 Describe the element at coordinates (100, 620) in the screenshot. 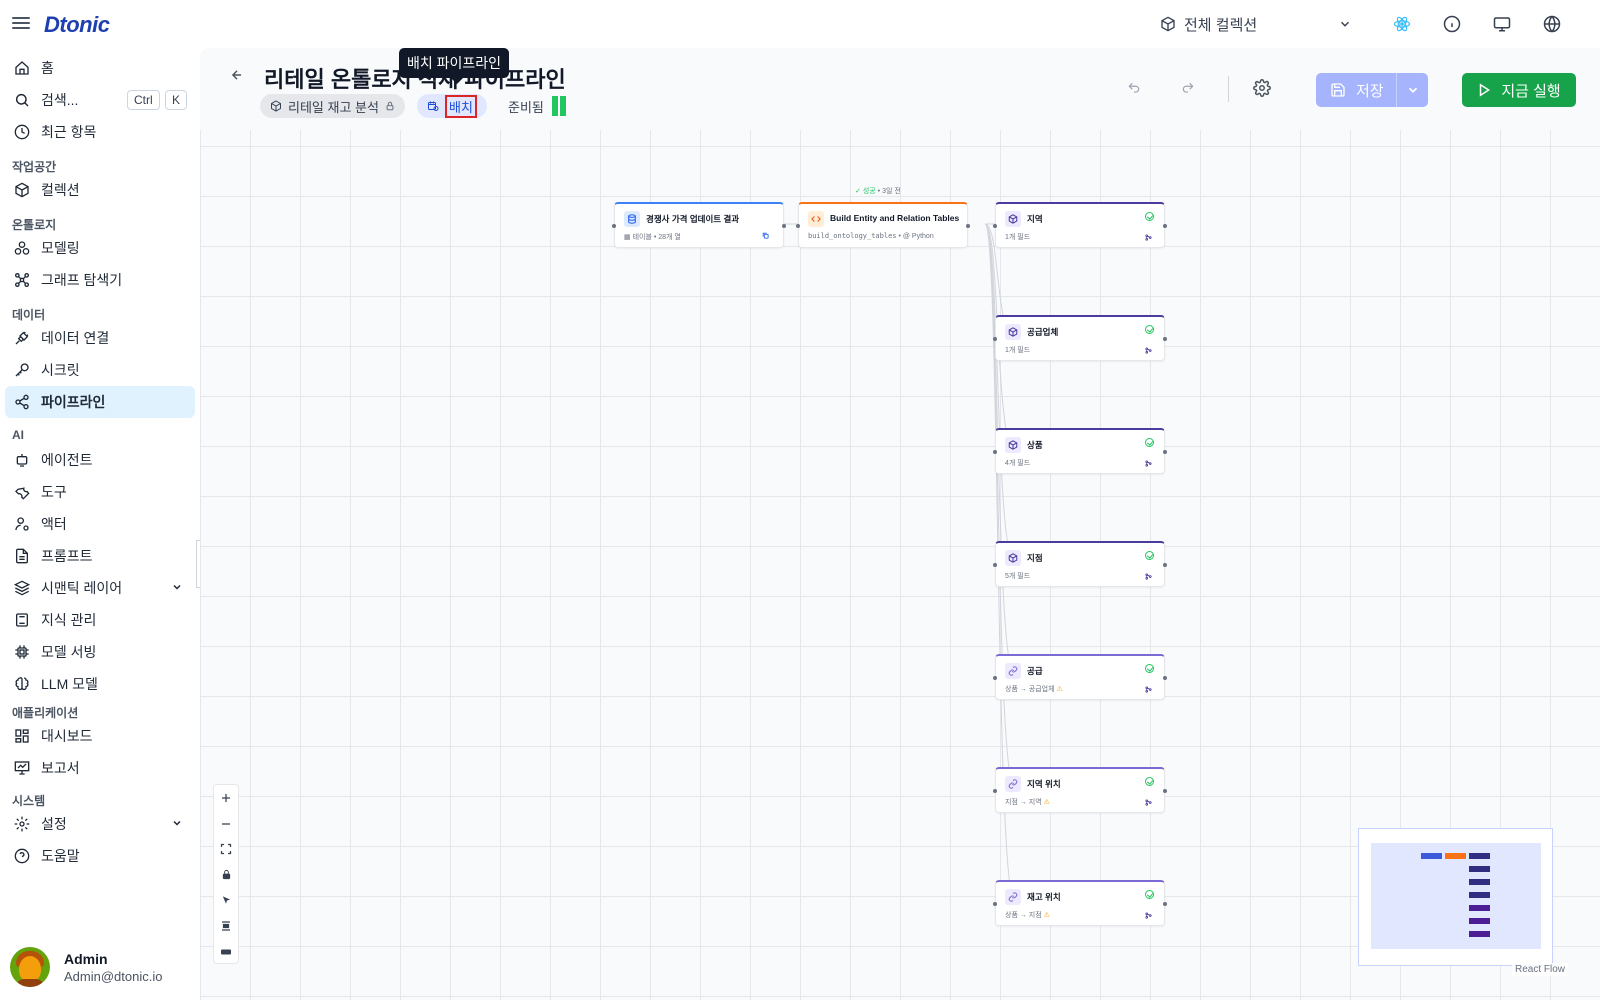

I see `sidebar-item-knowledge: 지식 관리` at that location.